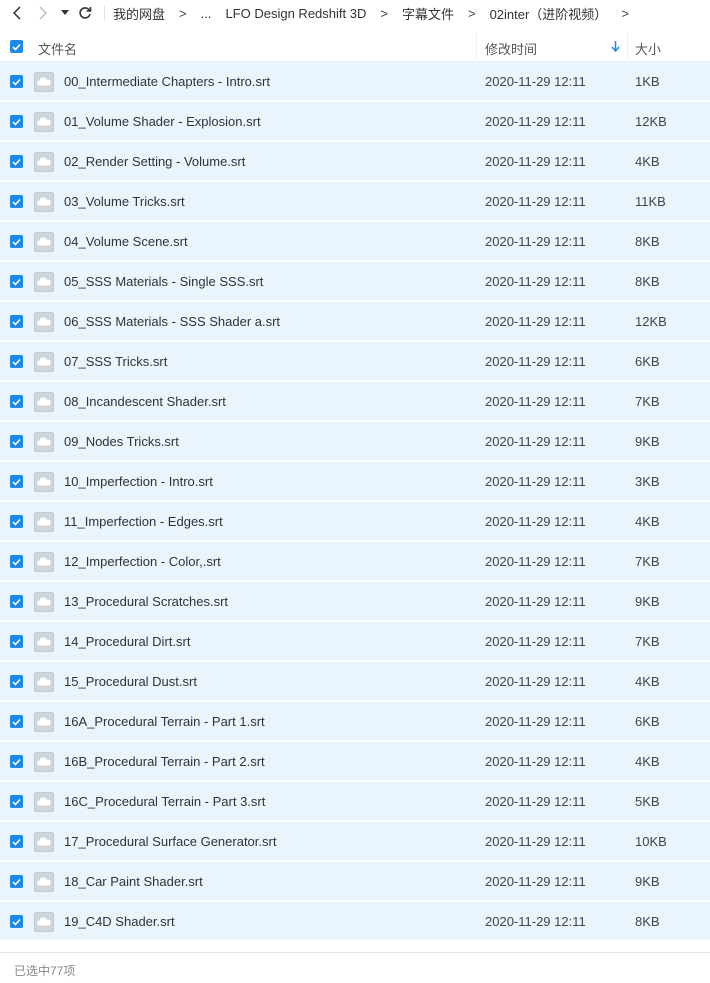 The height and width of the screenshot is (983, 710). What do you see at coordinates (355, 241) in the screenshot?
I see `file-row: 04_Volume Scene.srt 2020-11-29 12:11 8KB` at bounding box center [355, 241].